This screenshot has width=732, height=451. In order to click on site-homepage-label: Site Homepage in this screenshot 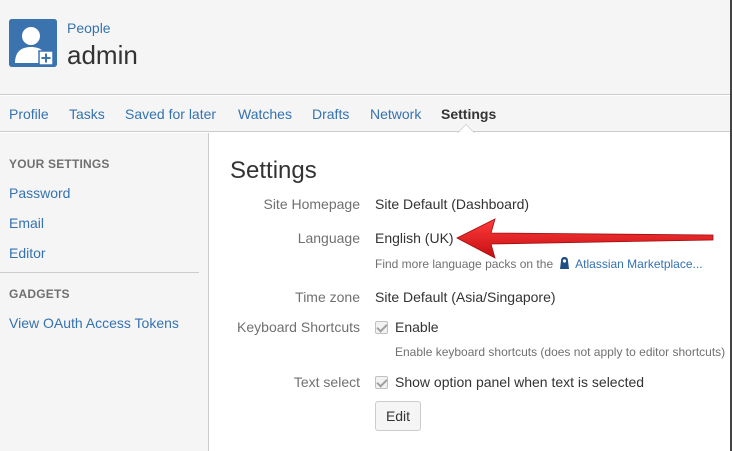, I will do `click(311, 204)`.